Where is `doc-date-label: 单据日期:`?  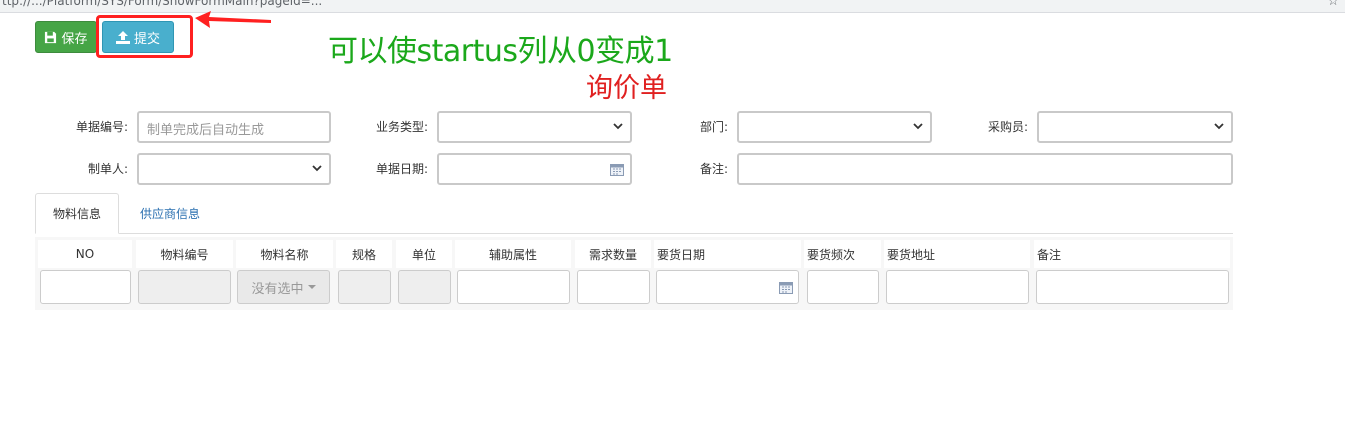
doc-date-label: 单据日期: is located at coordinates (401, 169).